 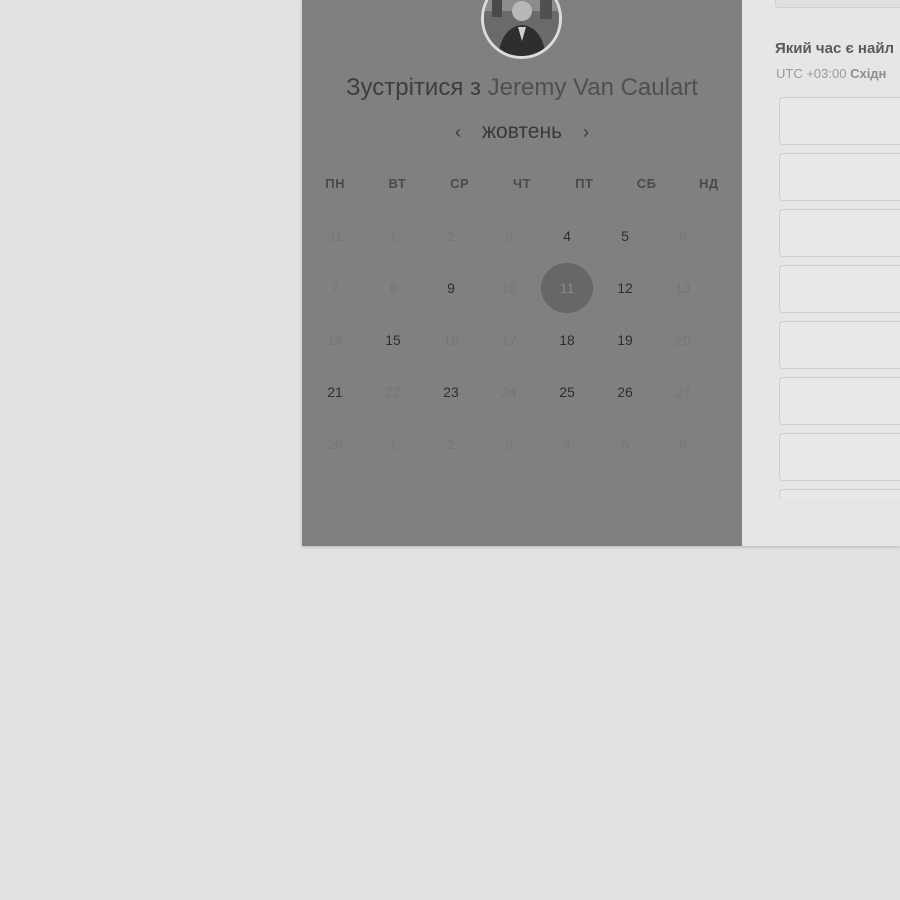 I want to click on calendar-day: 10, so click(x=509, y=288).